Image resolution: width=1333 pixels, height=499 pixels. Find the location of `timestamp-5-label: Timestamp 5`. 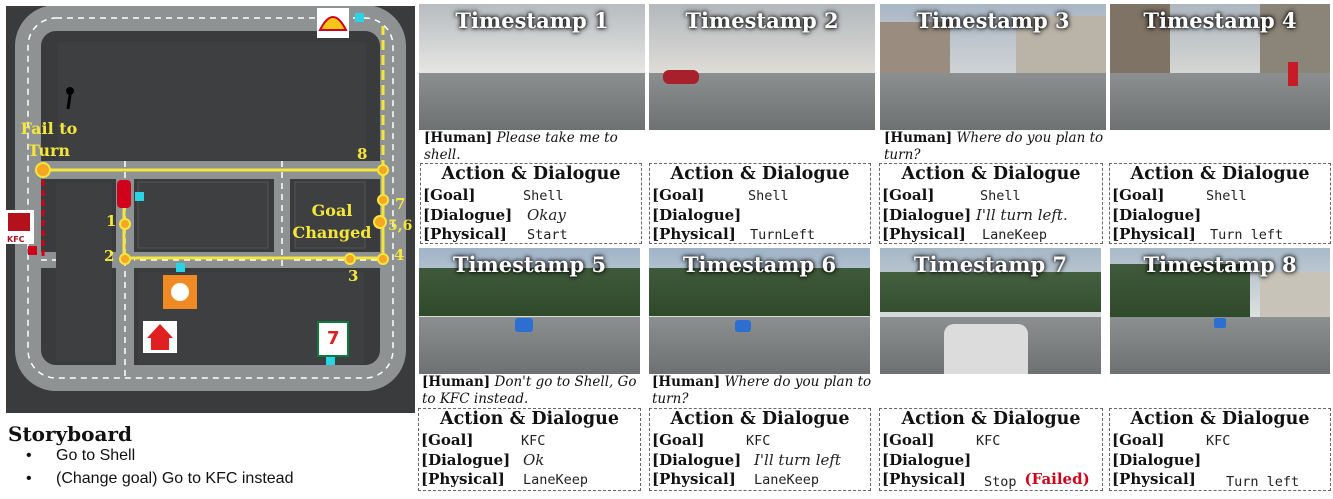

timestamp-5-label: Timestamp 5 is located at coordinates (529, 264).